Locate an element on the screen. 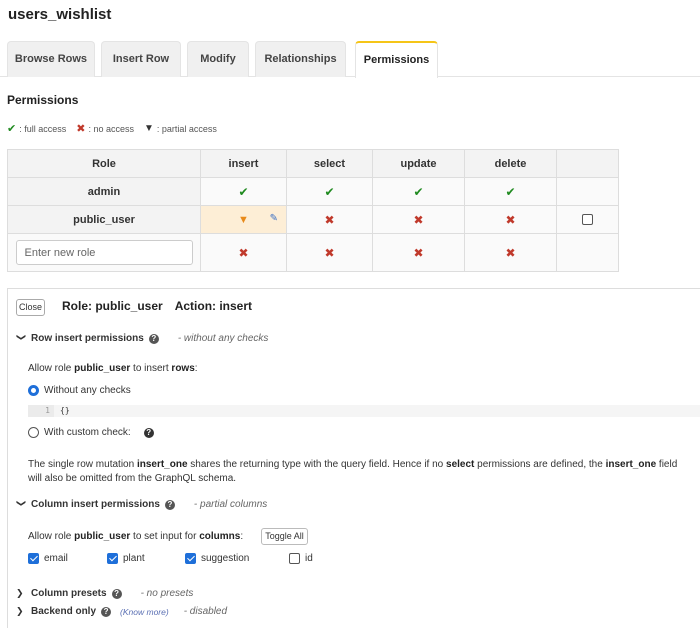  checkbox-unchecked is located at coordinates (294, 558).